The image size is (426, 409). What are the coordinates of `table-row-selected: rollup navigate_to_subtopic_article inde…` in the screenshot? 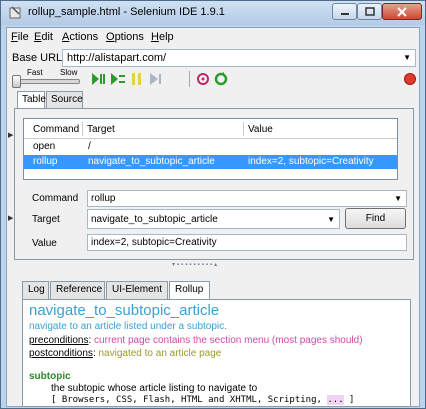 It's located at (210, 162).